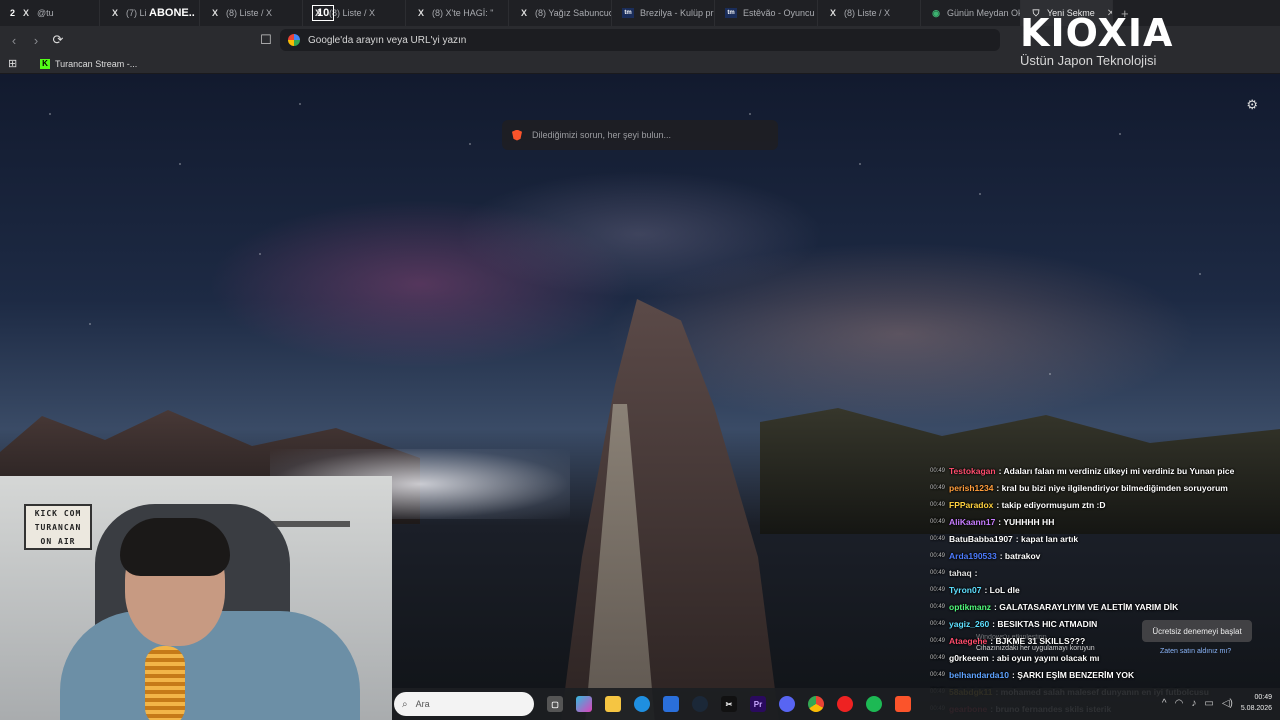  I want to click on activation-line2: Cihazınızdaki her uygulamayı koruyun, so click(1035, 648).